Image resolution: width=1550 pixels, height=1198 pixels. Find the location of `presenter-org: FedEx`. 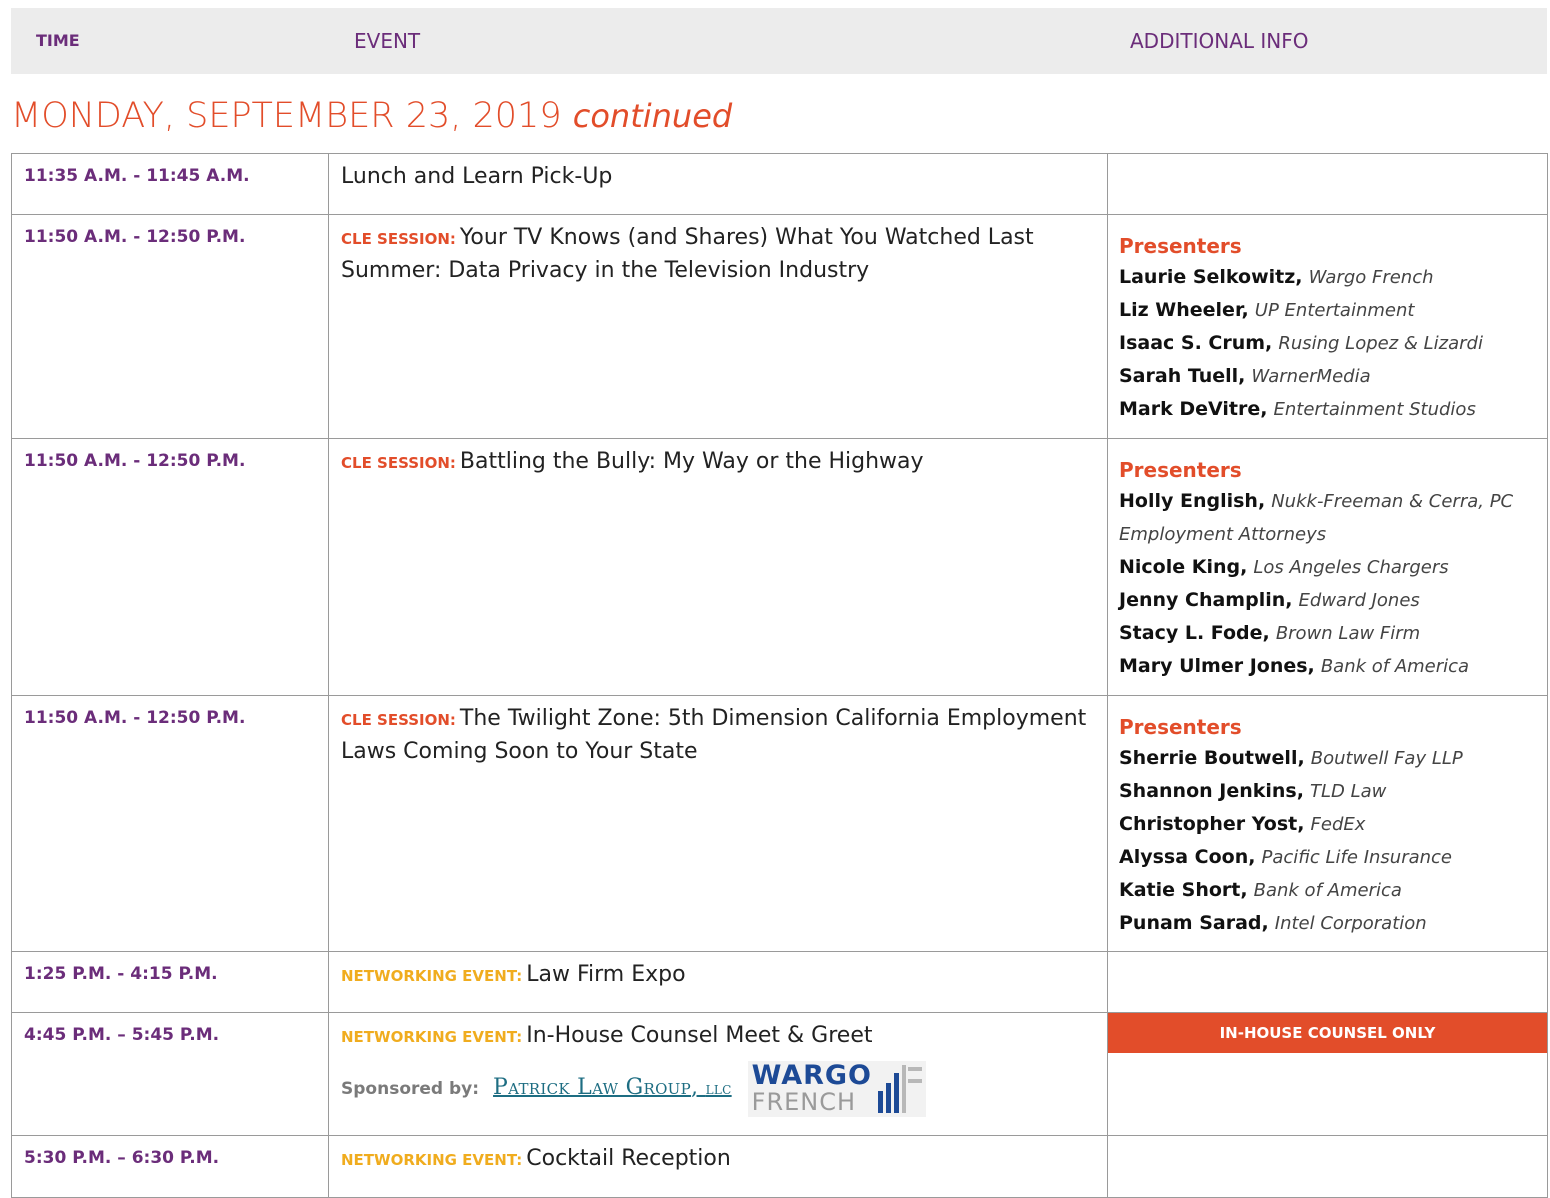

presenter-org: FedEx is located at coordinates (1338, 824).